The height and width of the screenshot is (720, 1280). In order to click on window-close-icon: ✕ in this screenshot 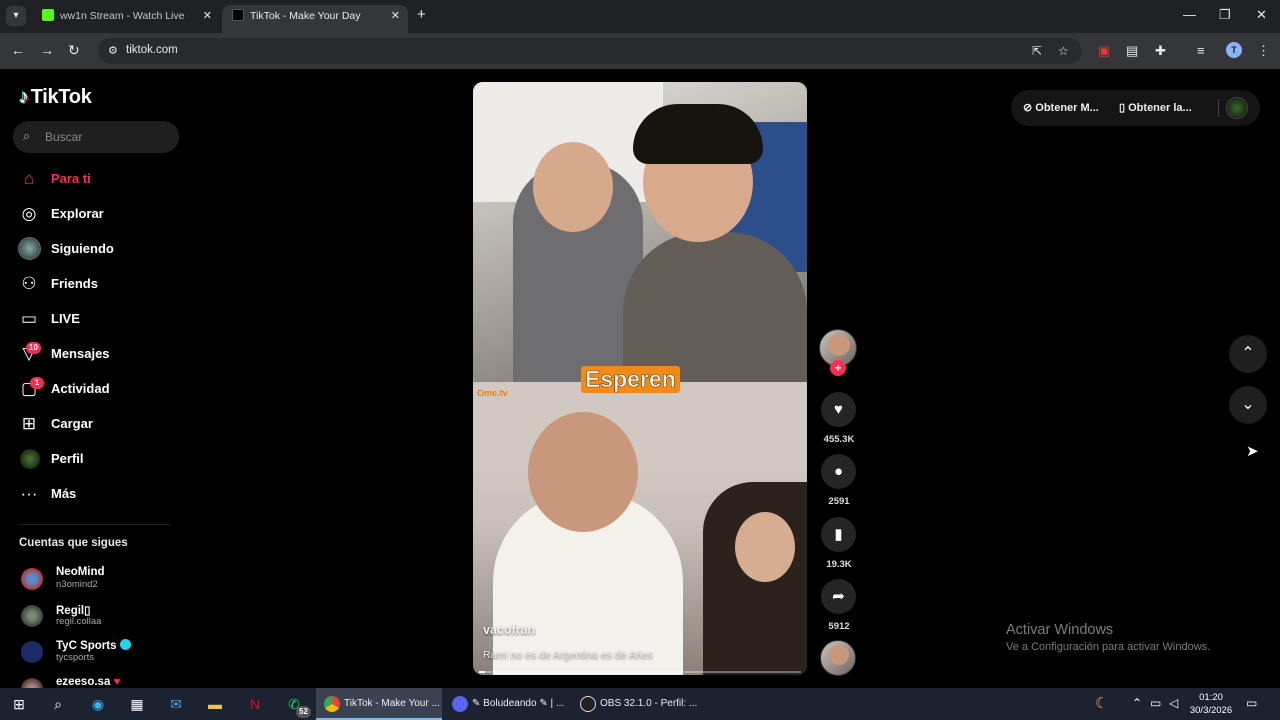, I will do `click(1261, 15)`.